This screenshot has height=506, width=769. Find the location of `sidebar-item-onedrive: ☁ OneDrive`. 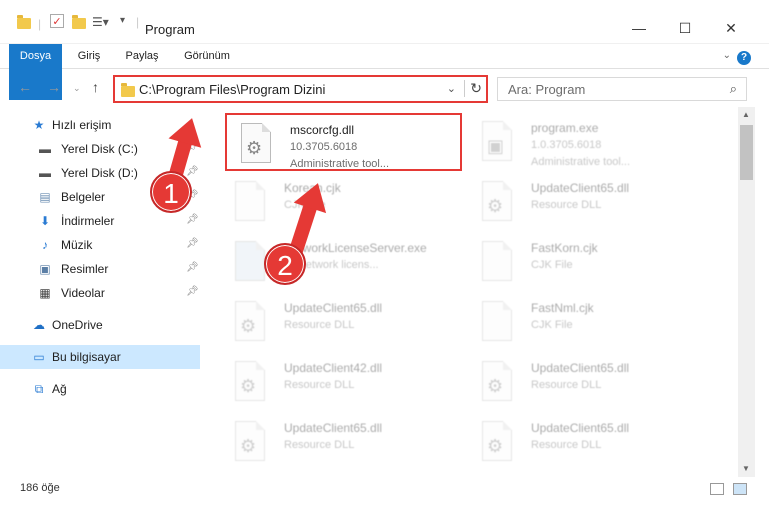

sidebar-item-onedrive: ☁ OneDrive is located at coordinates (100, 325).